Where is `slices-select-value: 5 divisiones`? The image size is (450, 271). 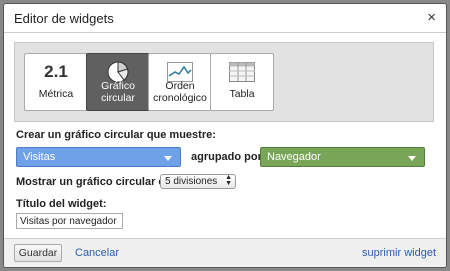
slices-select-value: 5 divisiones is located at coordinates (191, 181).